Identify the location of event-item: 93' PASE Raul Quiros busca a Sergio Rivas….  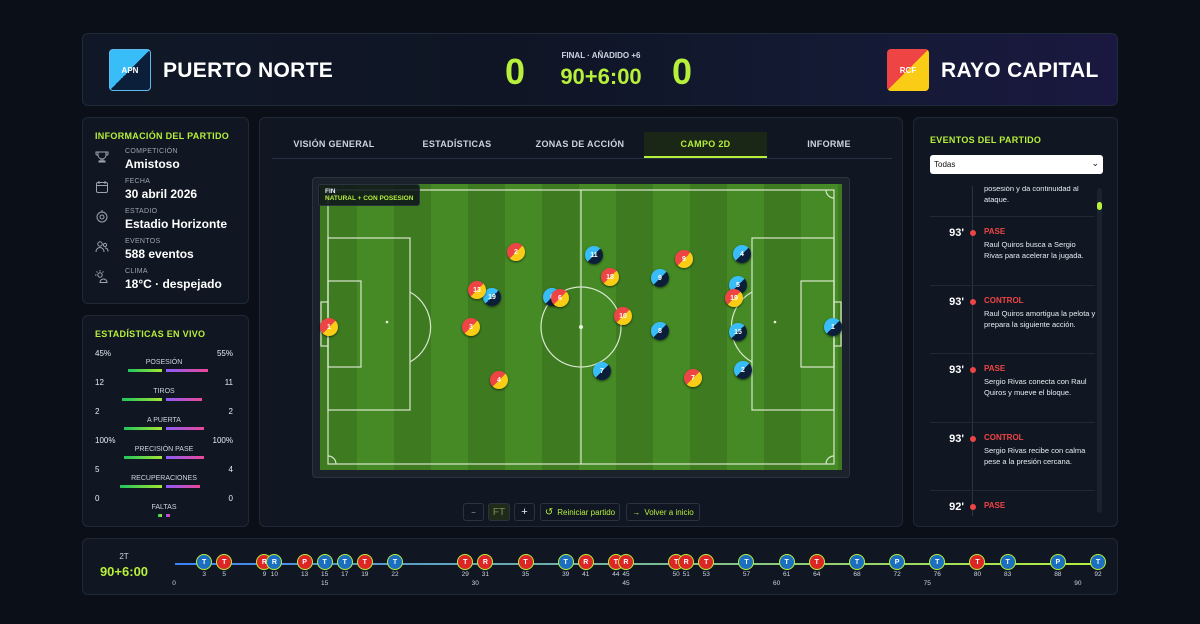
(1015, 257).